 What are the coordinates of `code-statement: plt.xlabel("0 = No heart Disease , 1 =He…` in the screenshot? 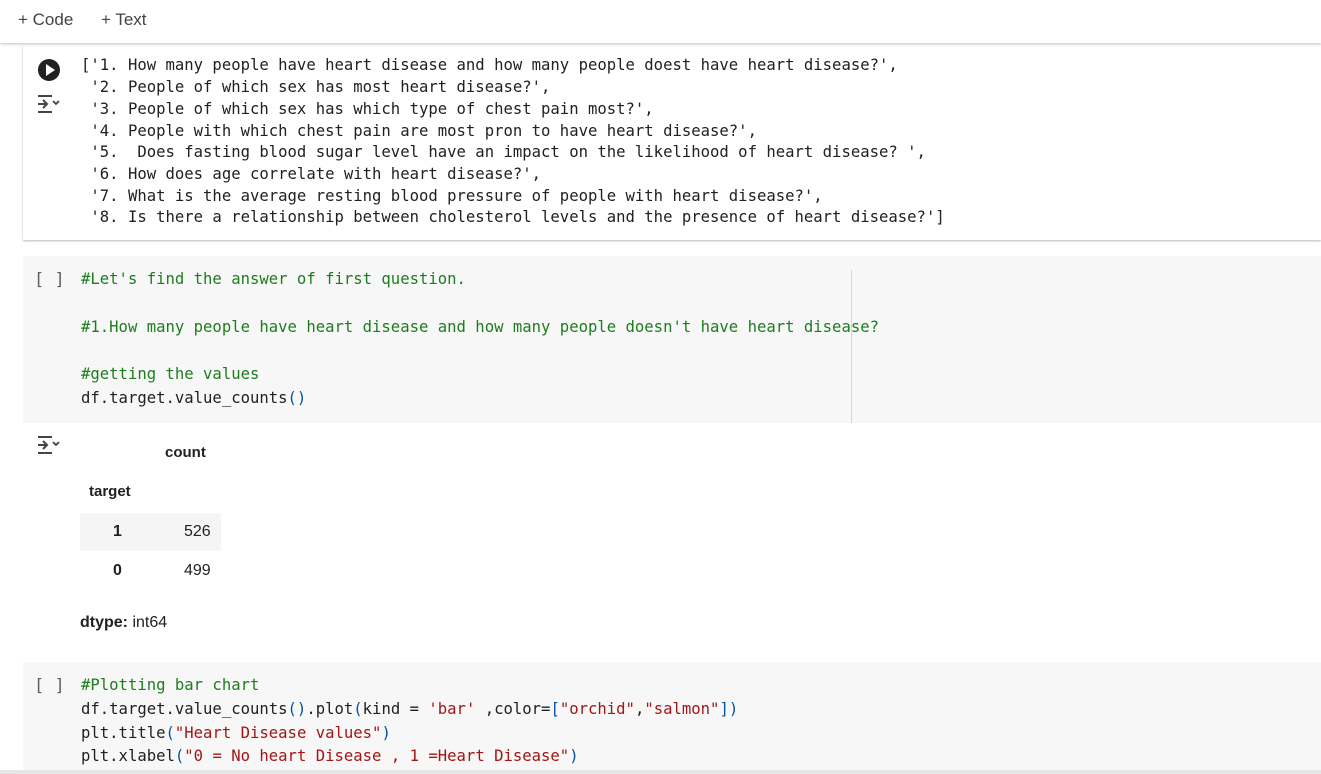 It's located at (330, 756).